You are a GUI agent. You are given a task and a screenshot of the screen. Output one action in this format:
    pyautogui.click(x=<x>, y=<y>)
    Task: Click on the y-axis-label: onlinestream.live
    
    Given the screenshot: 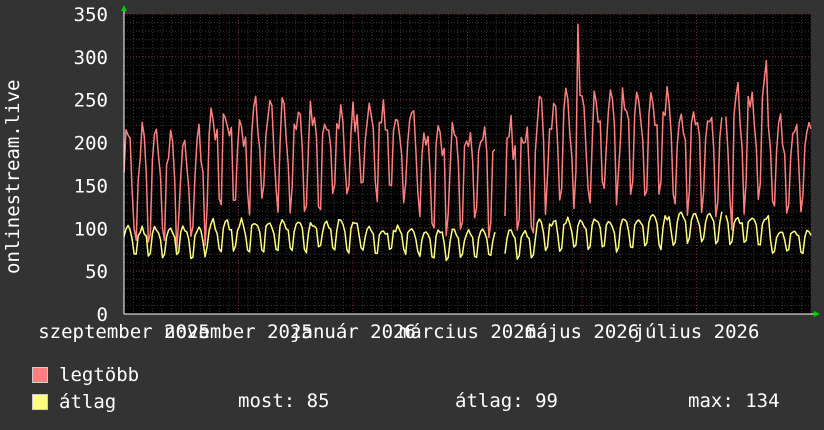 What is the action you would take?
    pyautogui.click(x=13, y=177)
    